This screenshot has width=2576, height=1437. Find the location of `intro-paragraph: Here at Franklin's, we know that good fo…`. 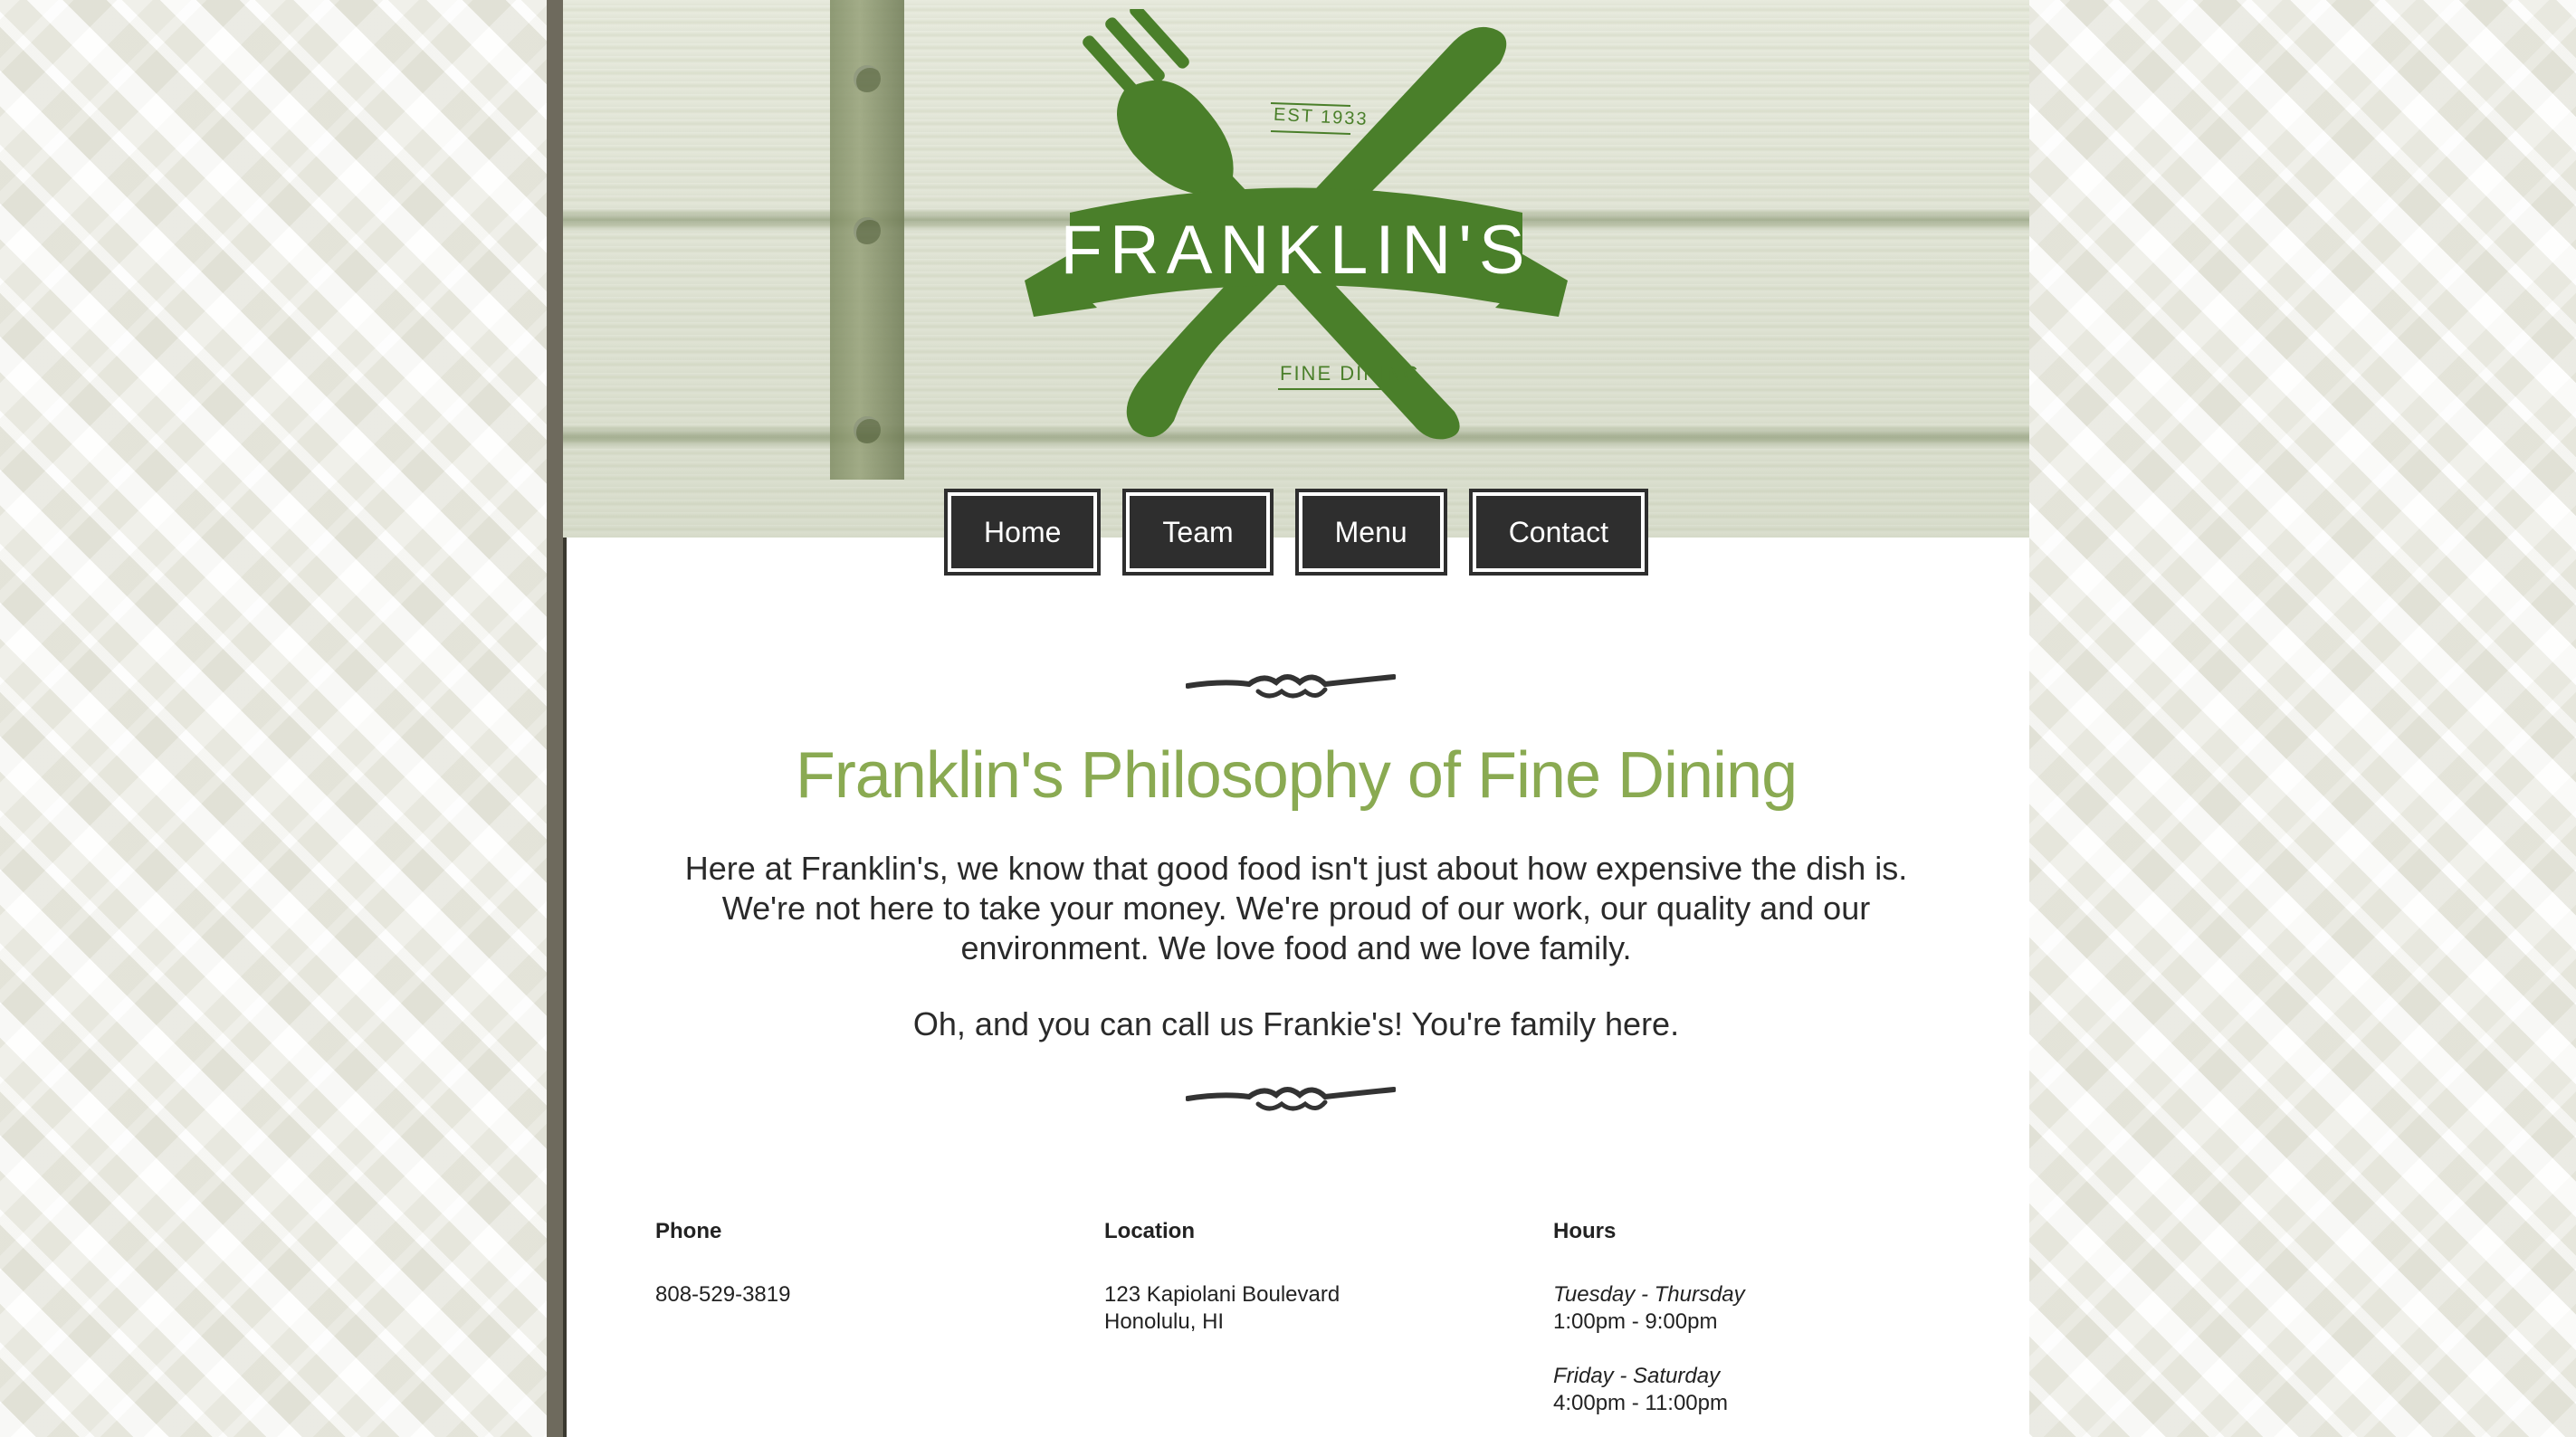

intro-paragraph: Here at Franklin's, we know that good fo… is located at coordinates (1296, 908).